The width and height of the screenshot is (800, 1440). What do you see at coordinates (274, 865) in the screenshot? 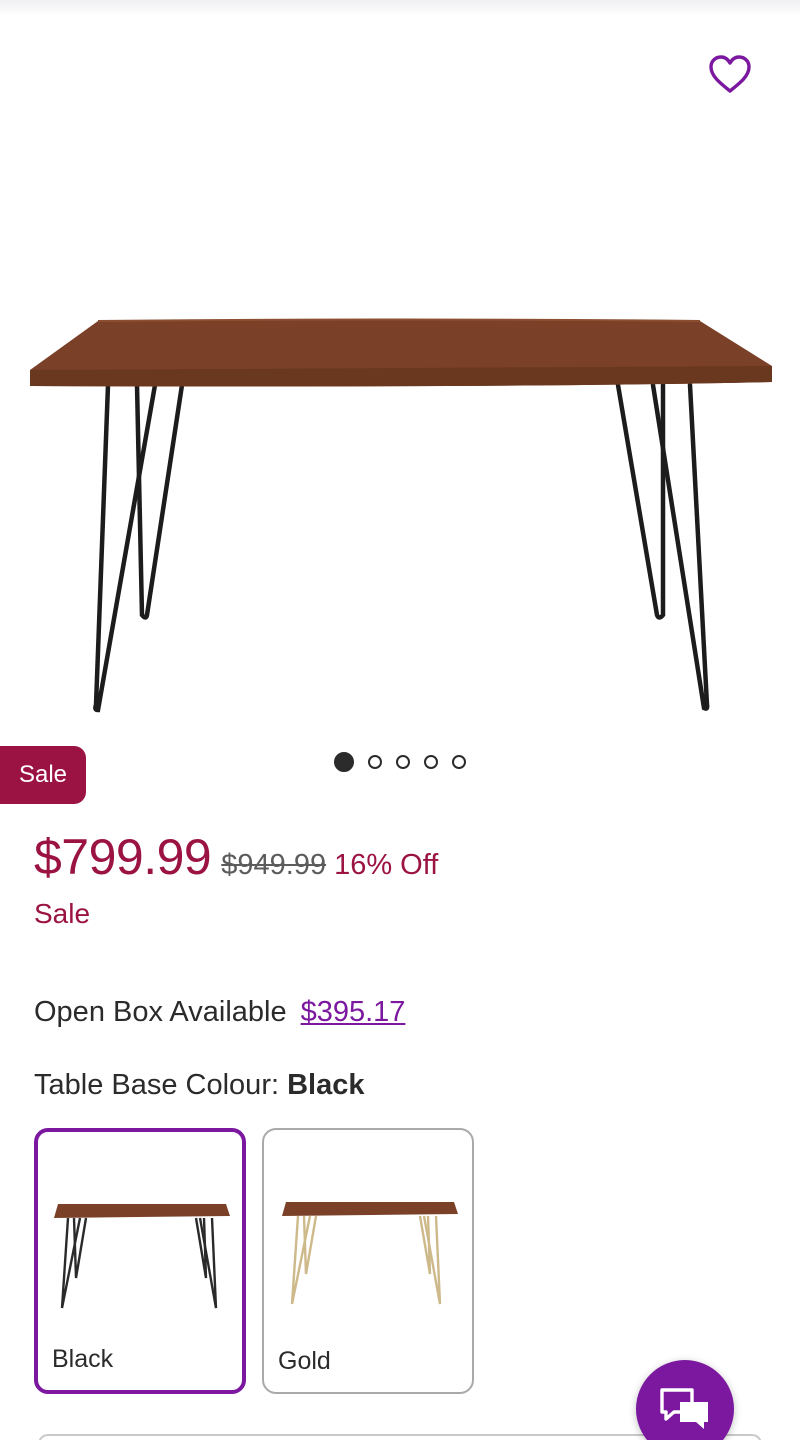
I see `original-price: $949.99` at bounding box center [274, 865].